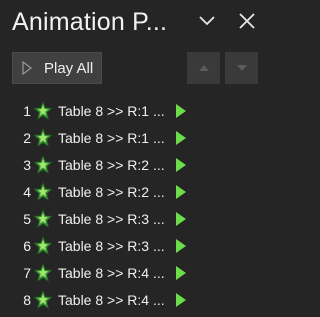 This screenshot has width=320, height=317. Describe the element at coordinates (27, 299) in the screenshot. I see `animation-order-number: 8` at that location.